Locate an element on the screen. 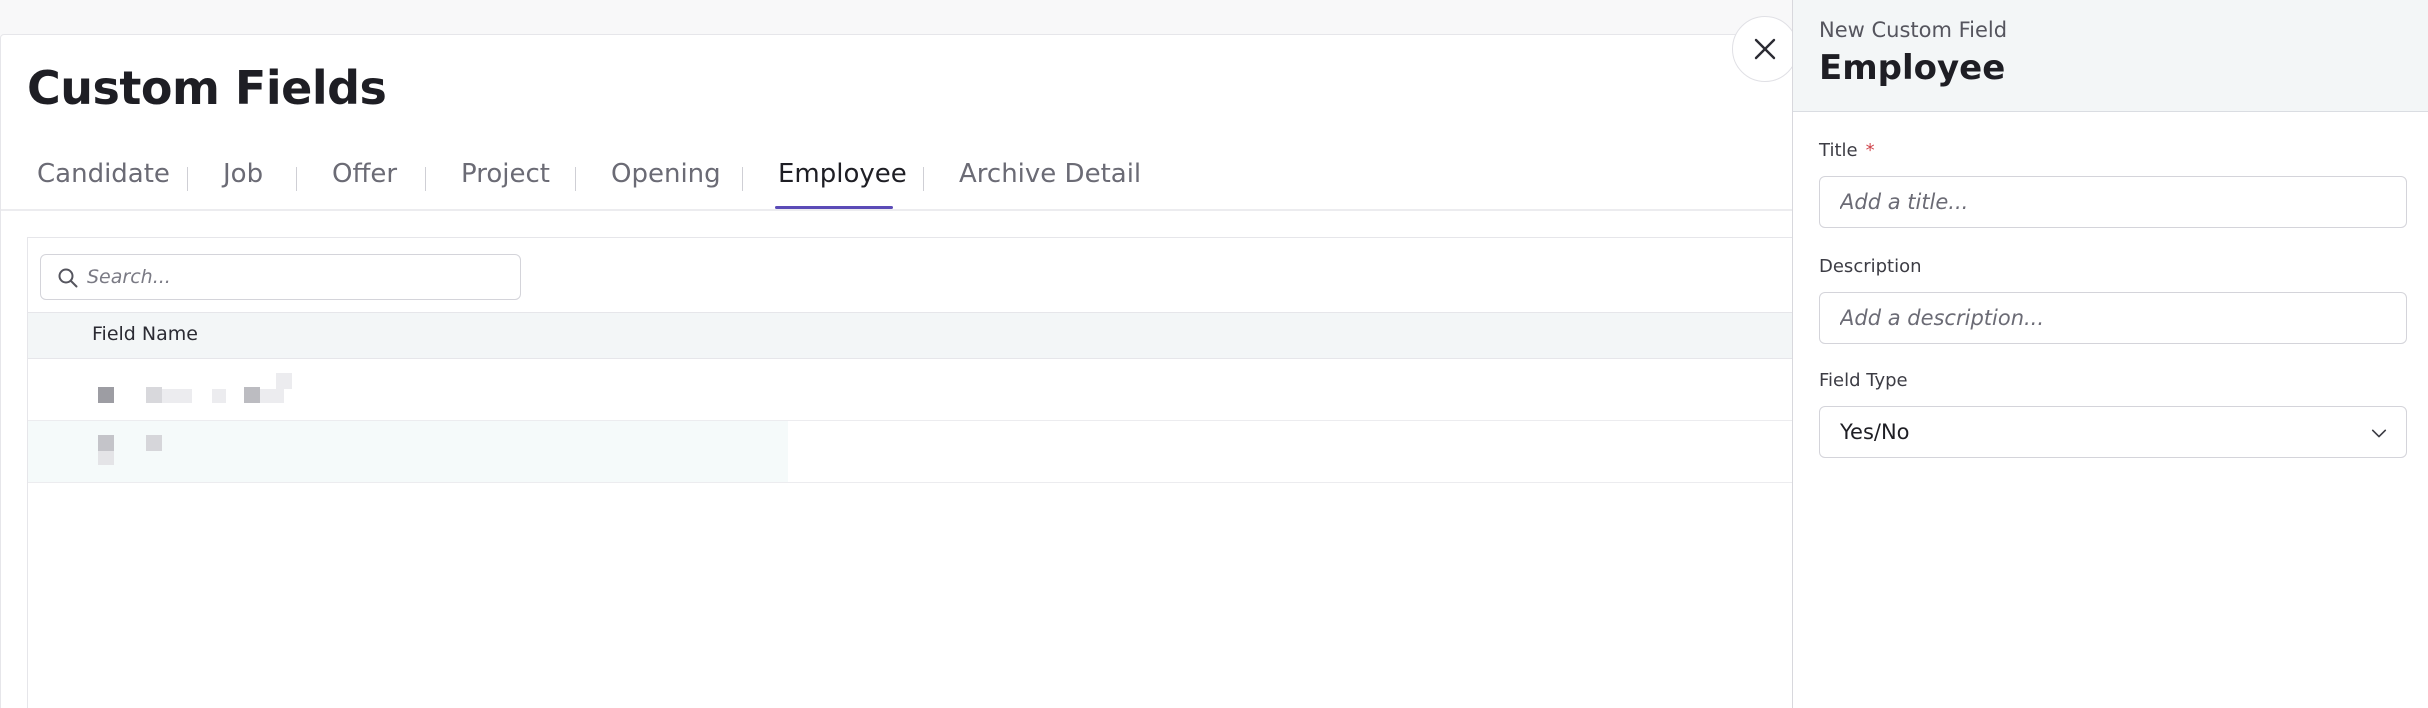  search-icon is located at coordinates (68, 278).